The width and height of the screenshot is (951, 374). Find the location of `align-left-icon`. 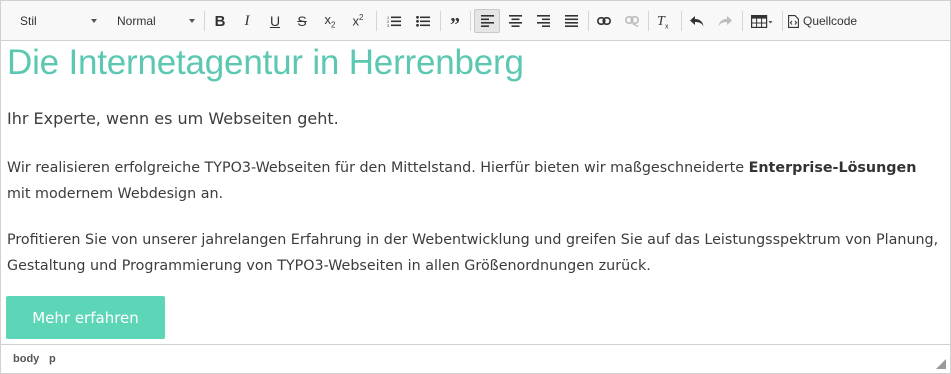

align-left-icon is located at coordinates (487, 21).